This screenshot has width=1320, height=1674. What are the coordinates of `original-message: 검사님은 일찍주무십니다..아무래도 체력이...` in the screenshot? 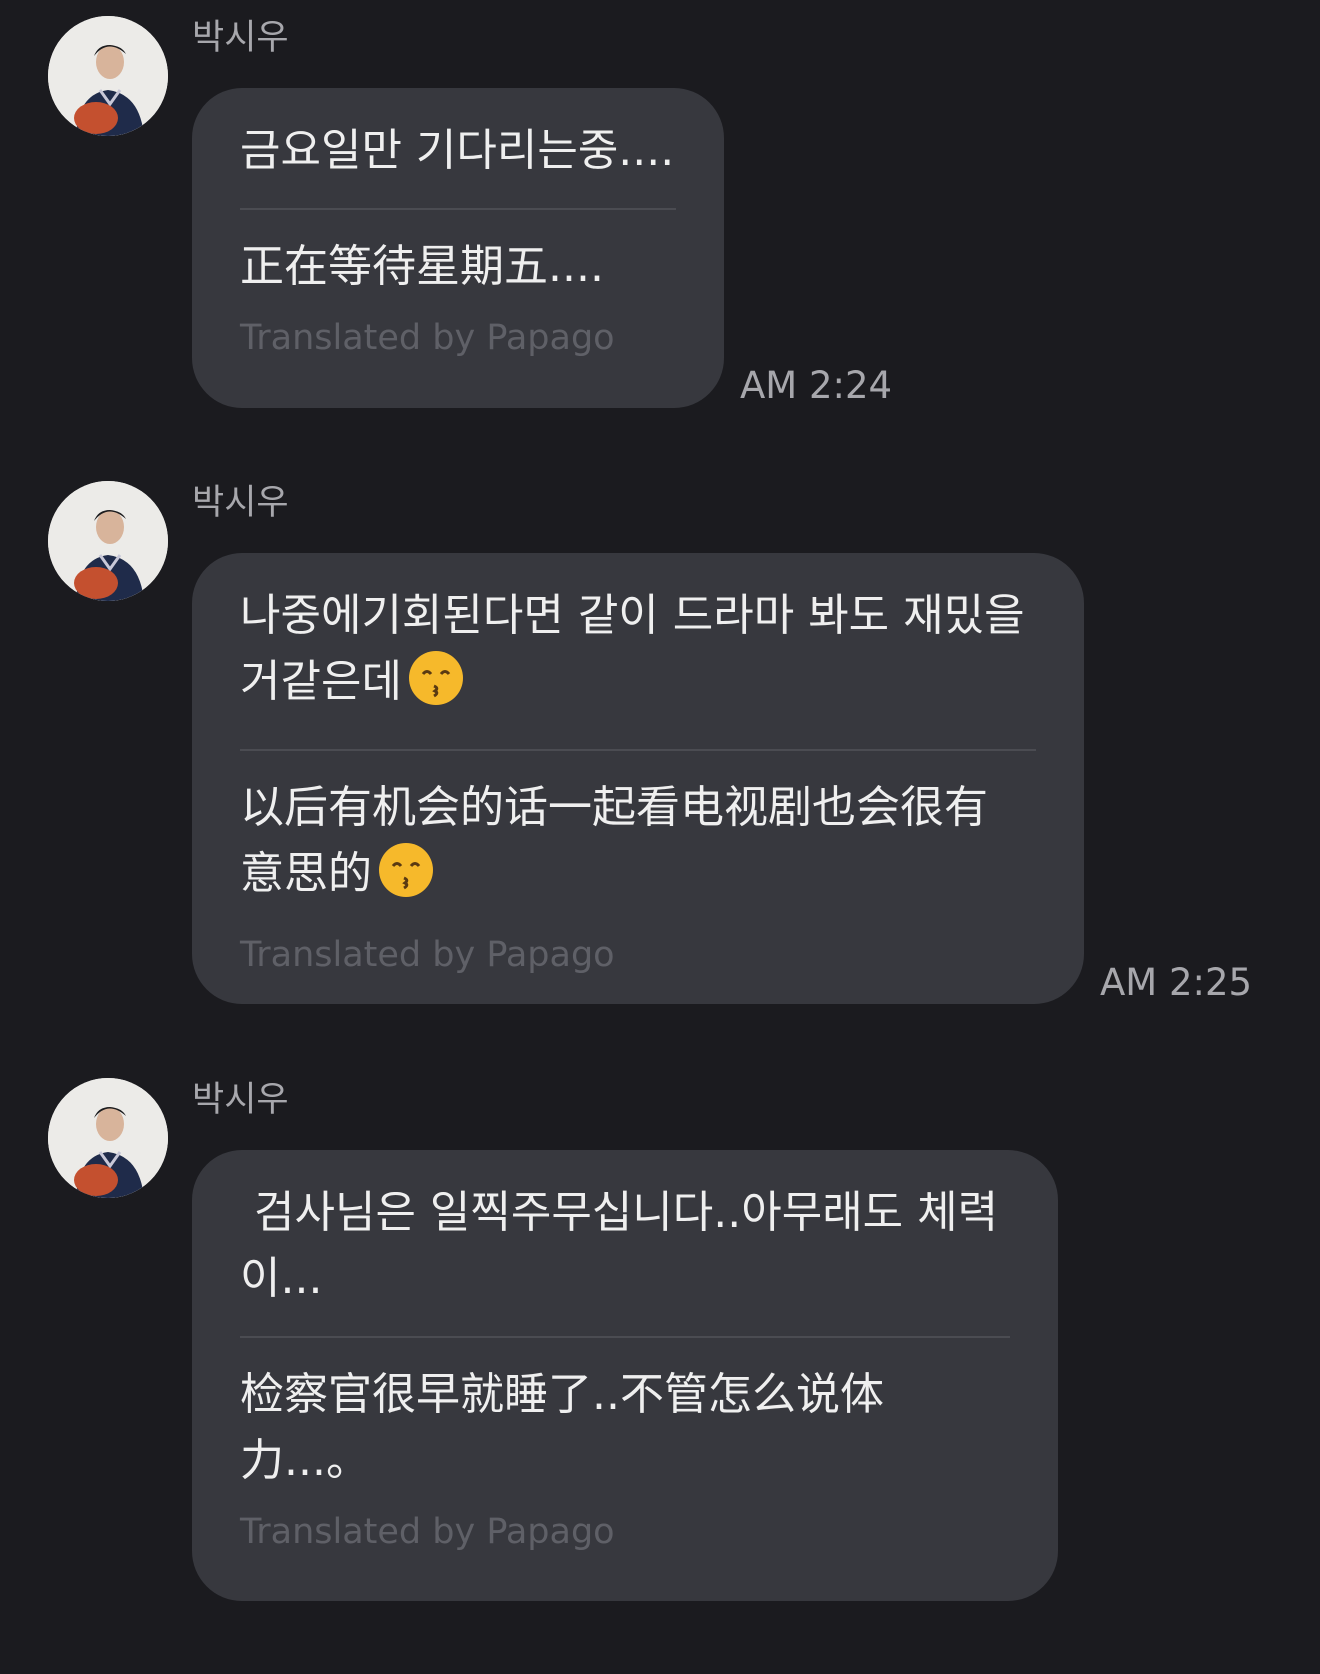 It's located at (619, 1245).